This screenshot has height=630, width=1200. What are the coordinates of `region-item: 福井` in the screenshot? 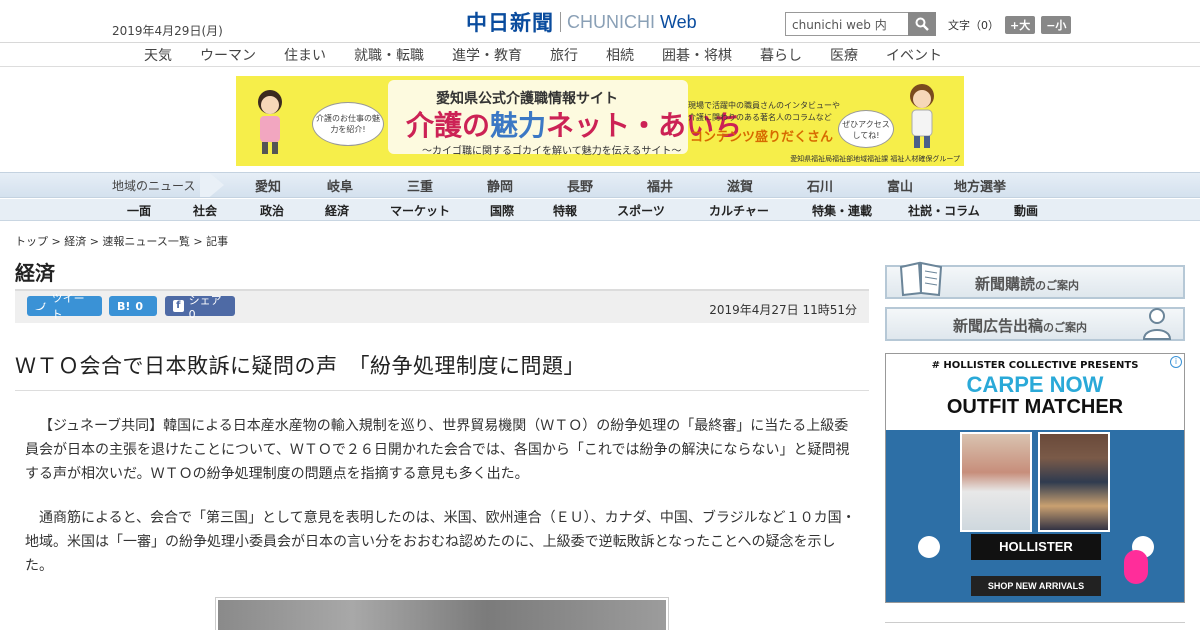 It's located at (660, 185).